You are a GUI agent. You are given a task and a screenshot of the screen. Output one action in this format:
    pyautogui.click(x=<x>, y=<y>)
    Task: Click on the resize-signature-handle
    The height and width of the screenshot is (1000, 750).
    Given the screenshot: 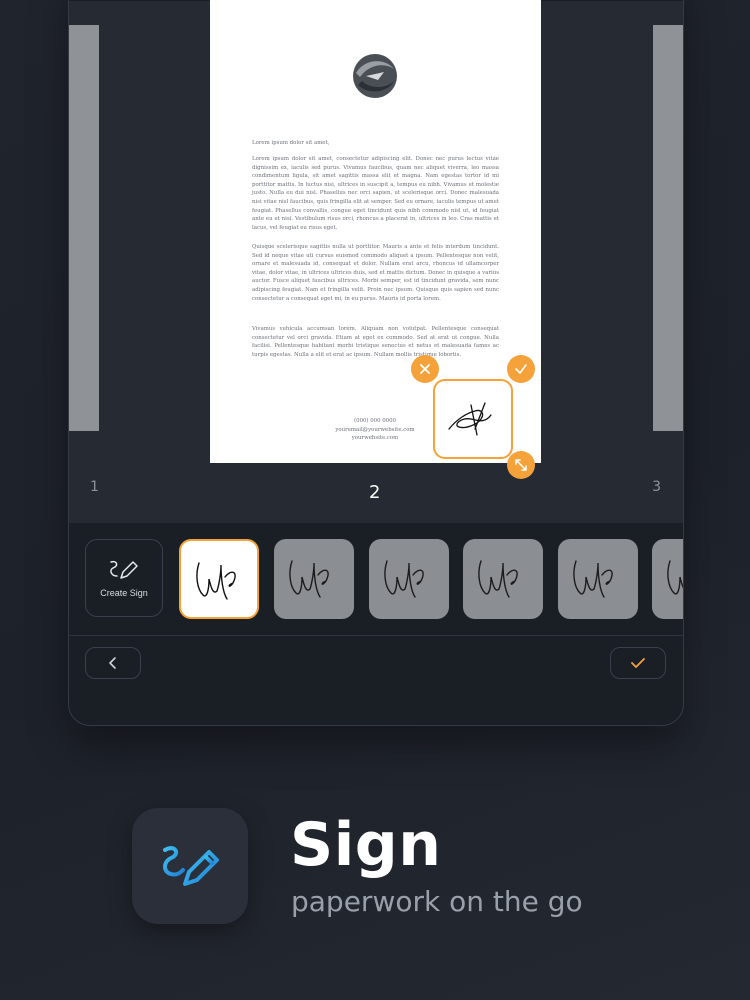 What is the action you would take?
    pyautogui.click(x=521, y=465)
    